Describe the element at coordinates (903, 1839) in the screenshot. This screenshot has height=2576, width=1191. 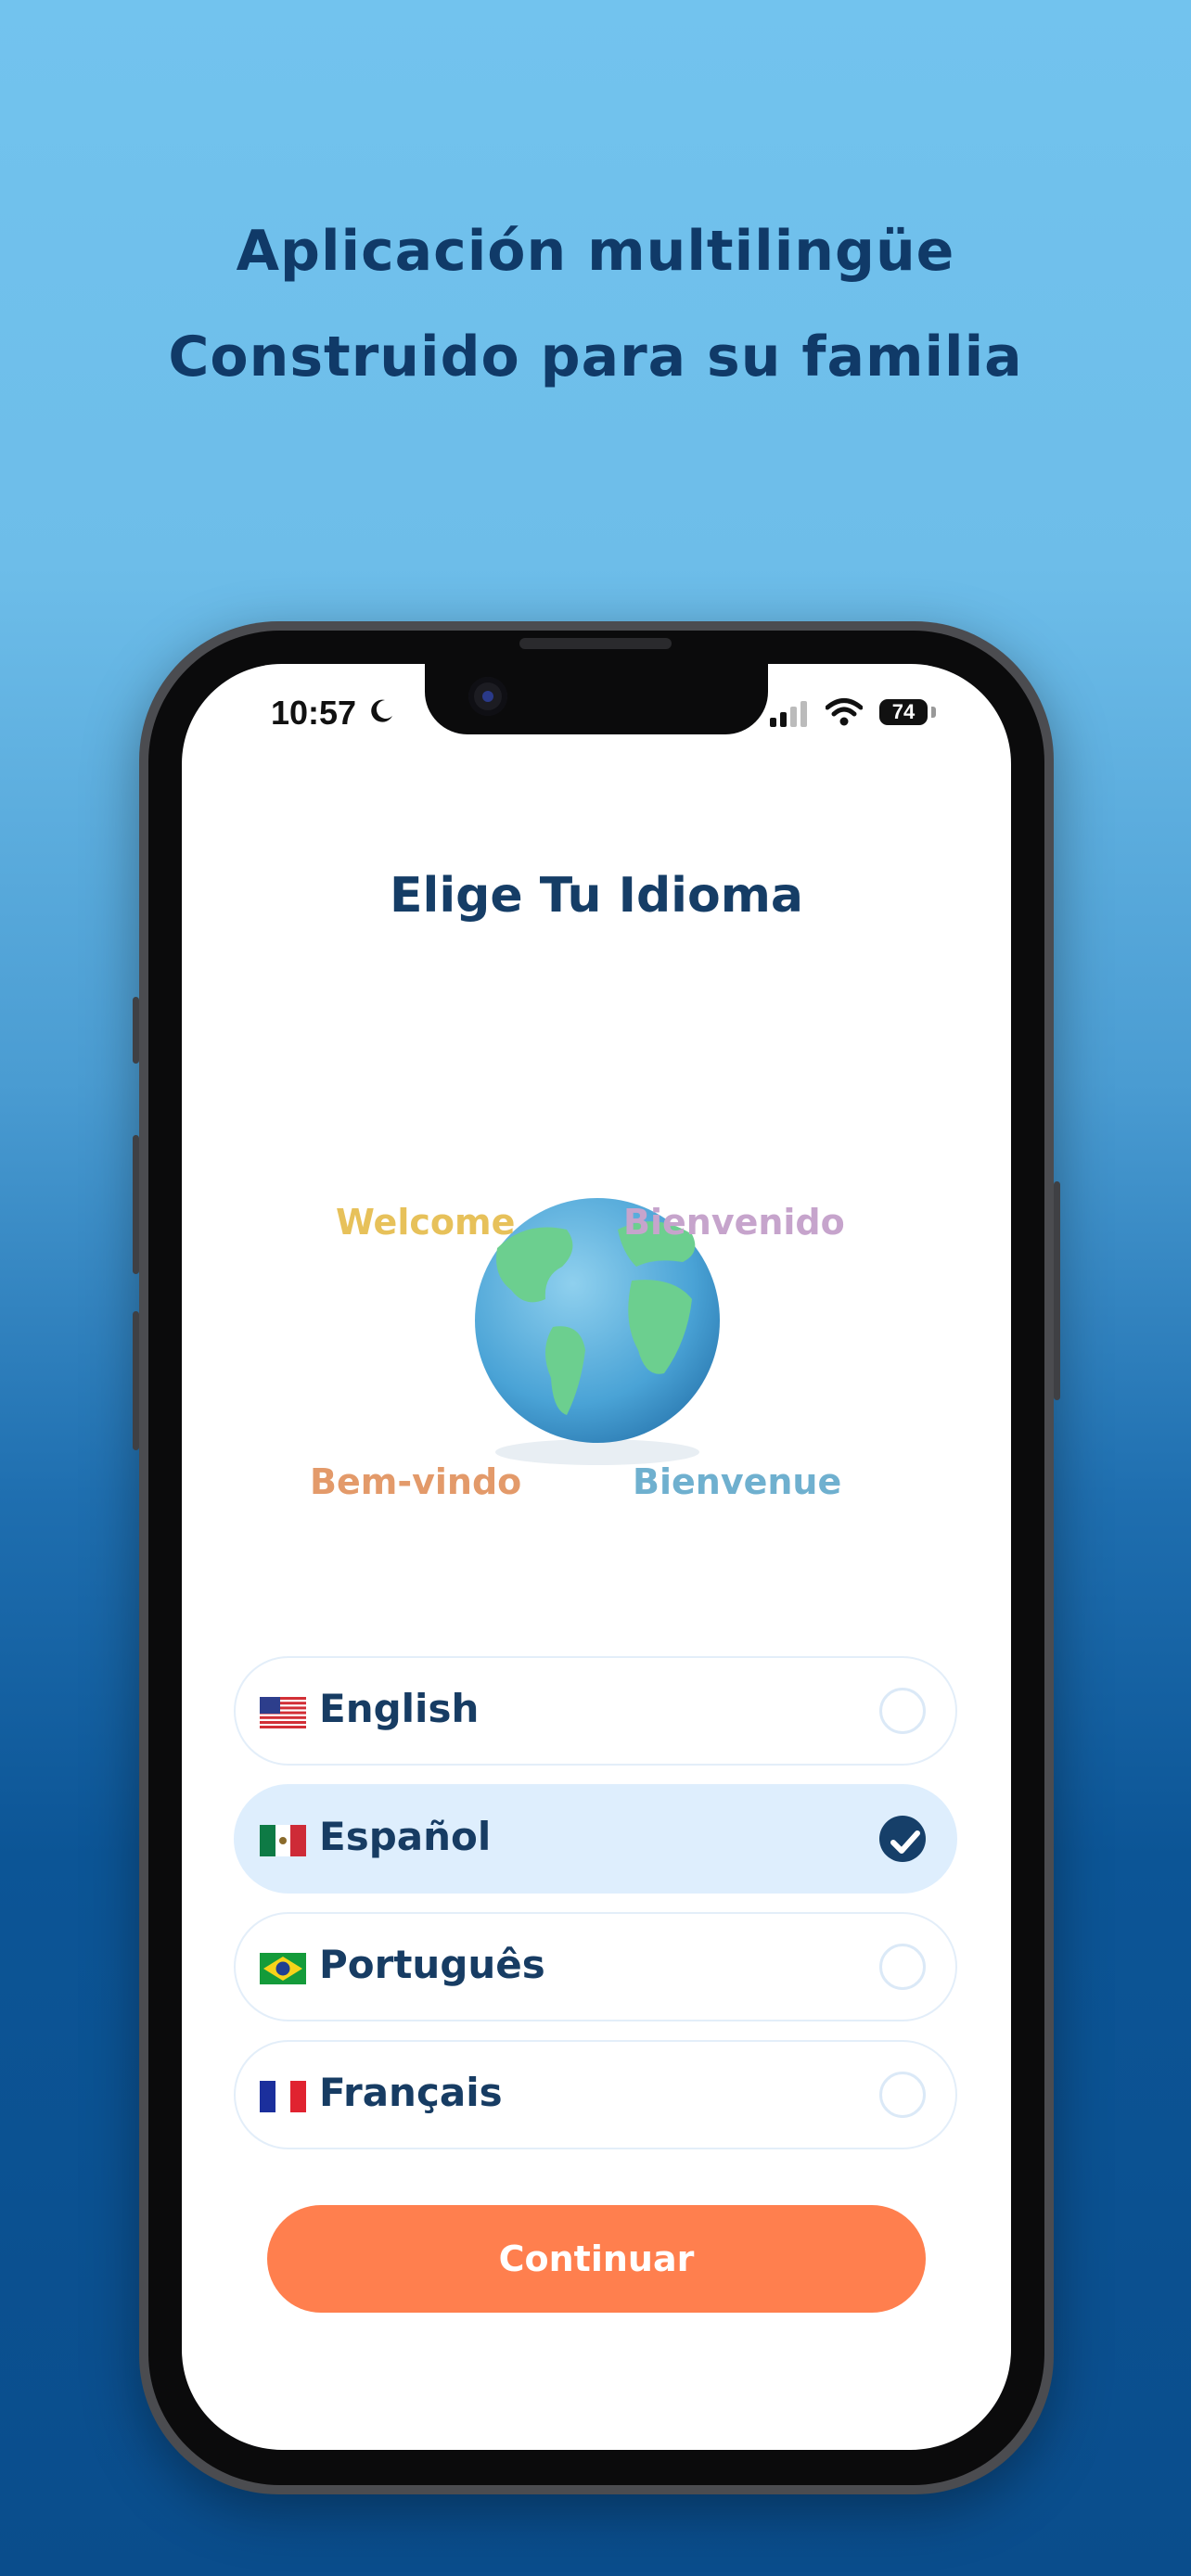
I see `radio-checked-icon` at that location.